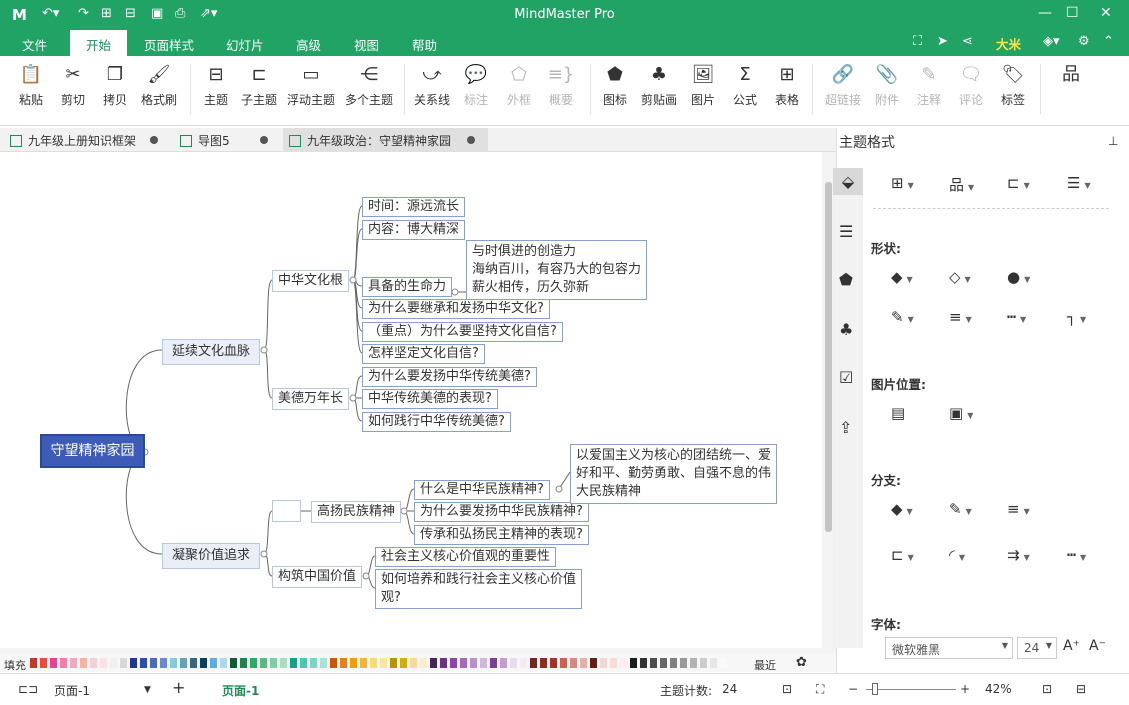 This screenshot has width=1129, height=705. I want to click on empty-topic, so click(286, 511).